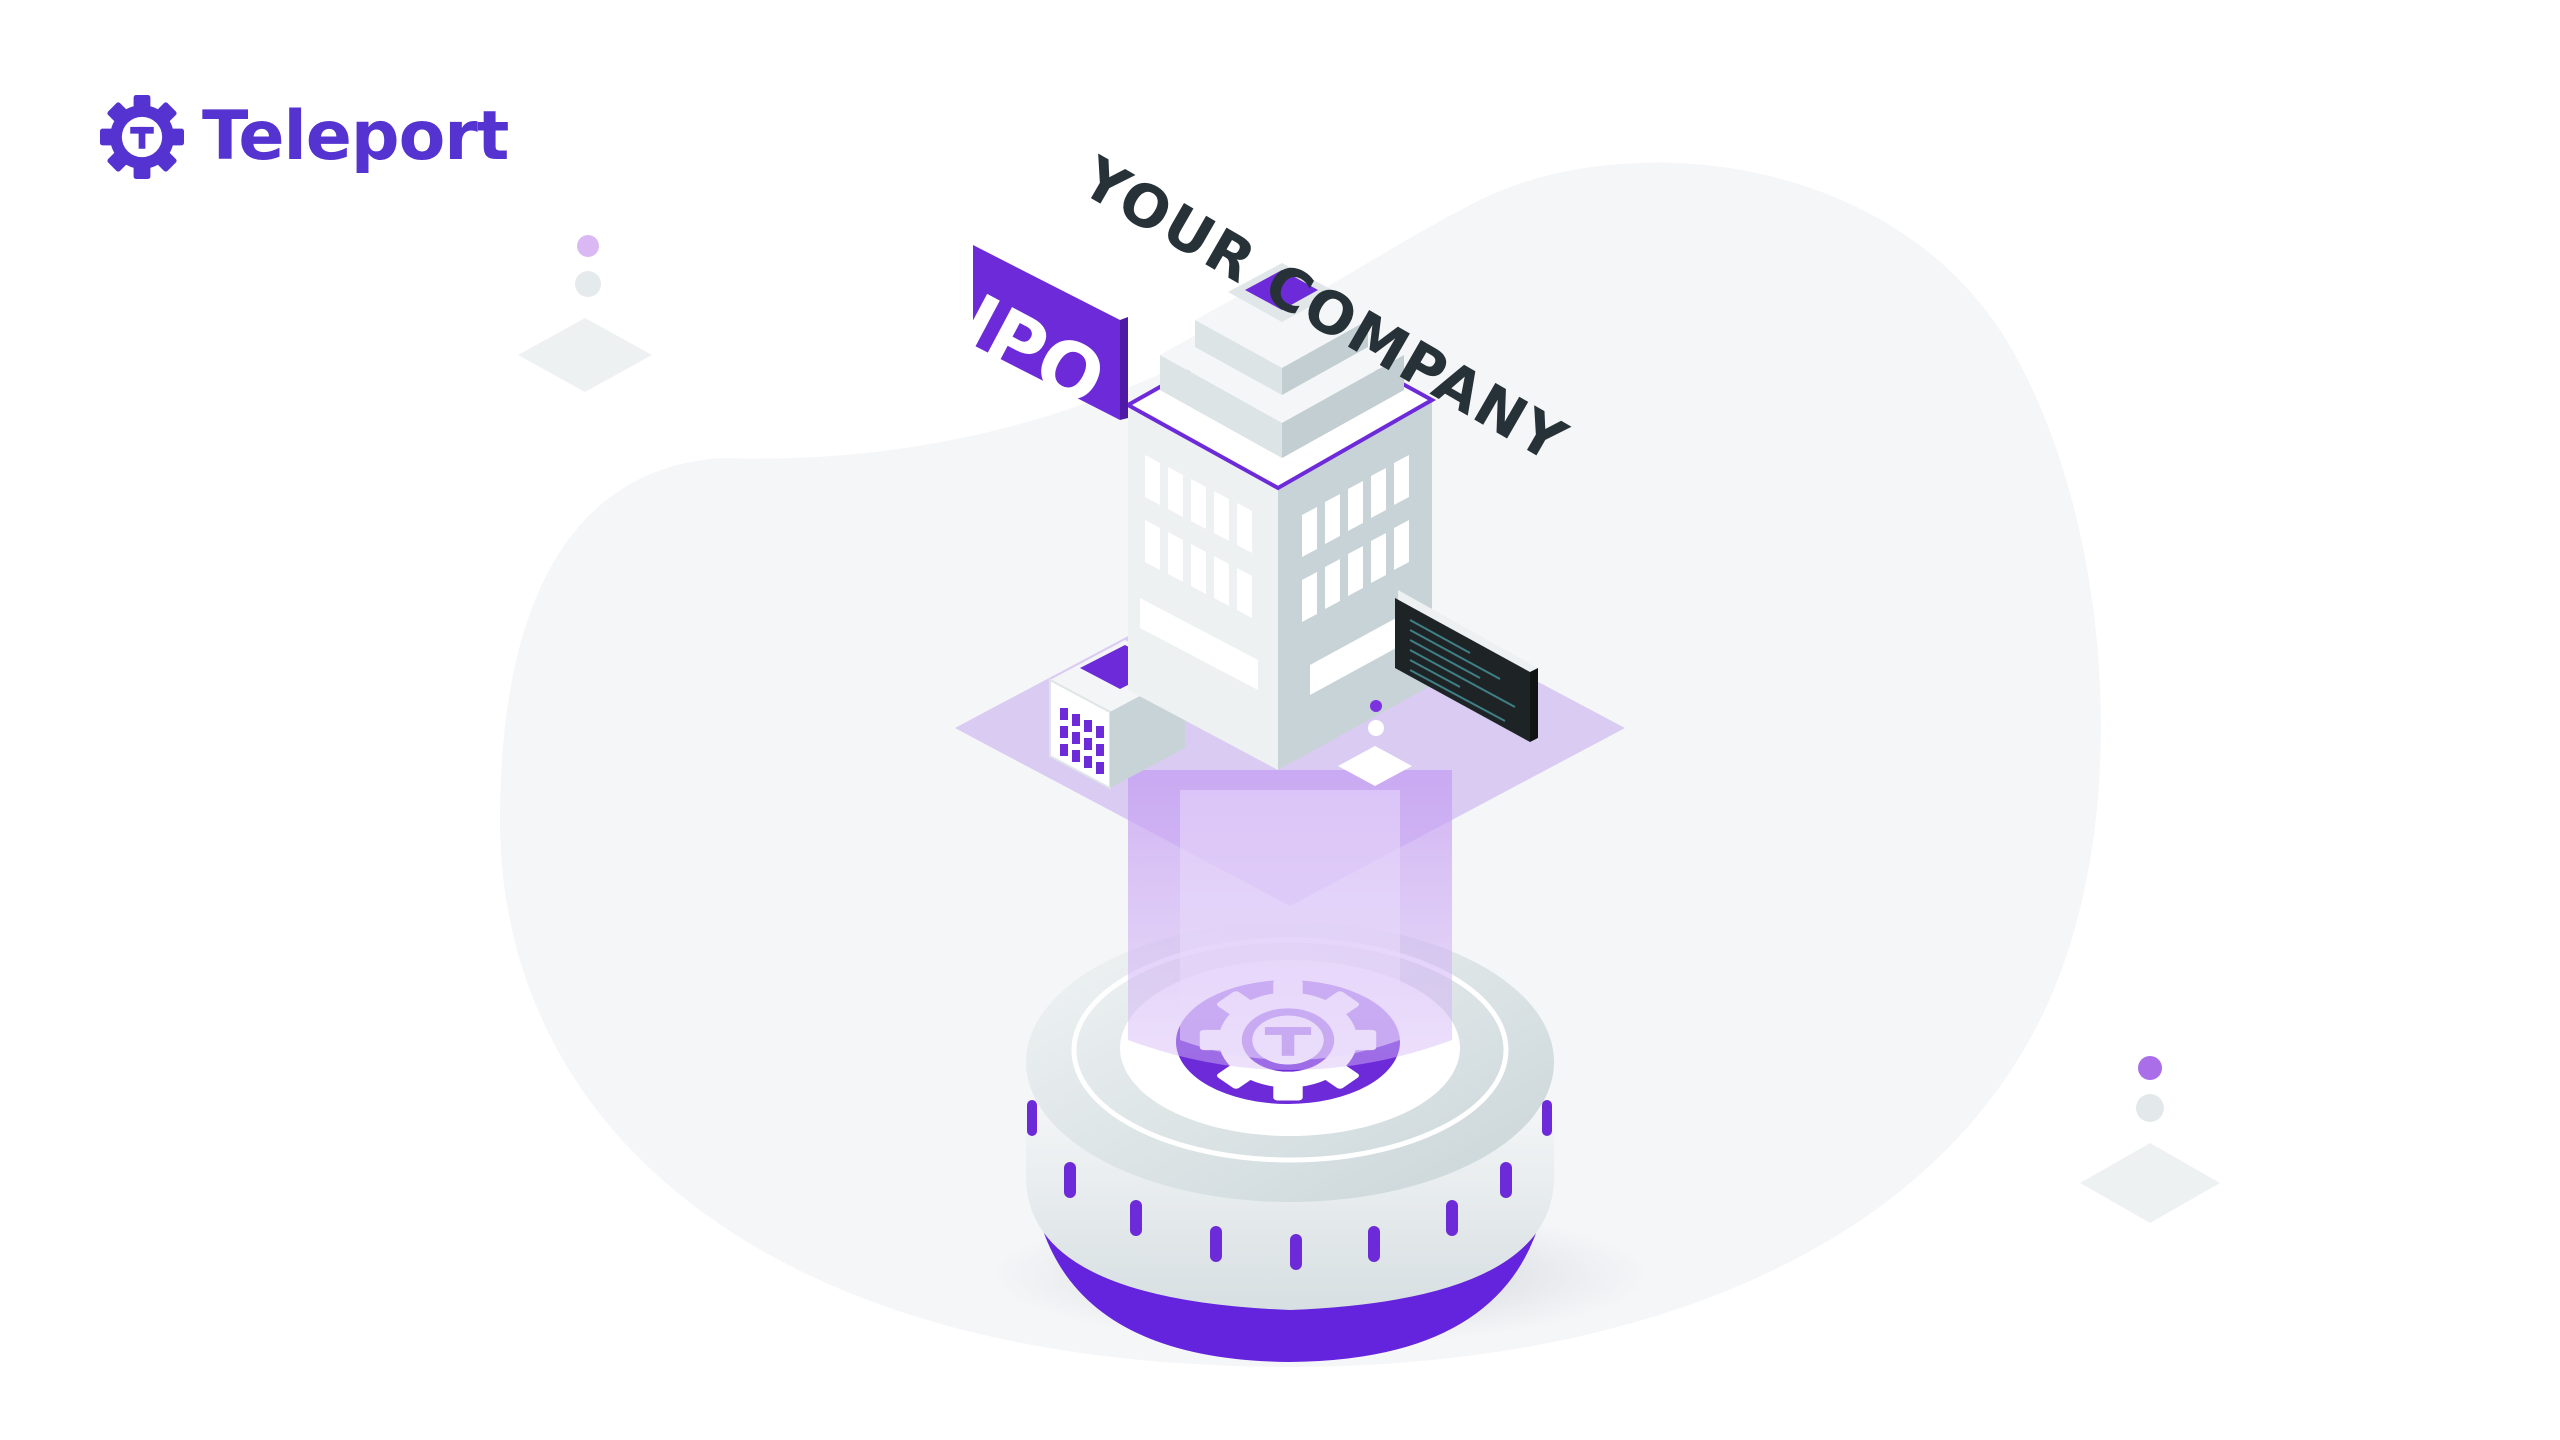 This screenshot has height=1440, width=2560. What do you see at coordinates (585, 313) in the screenshot?
I see `decorative-tile-left` at bounding box center [585, 313].